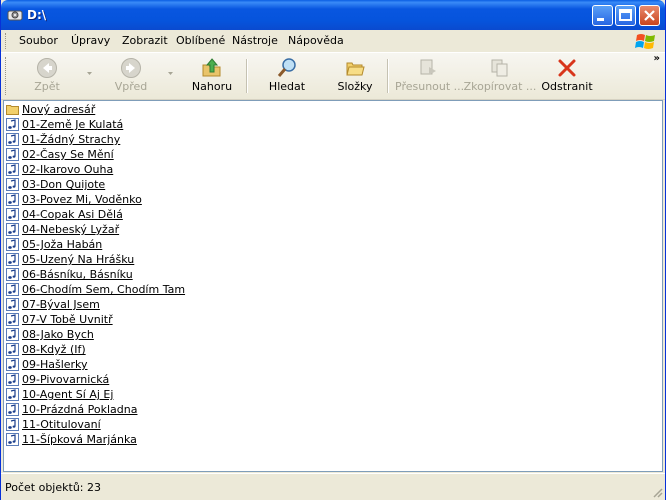 The image size is (666, 500). Describe the element at coordinates (104, 289) in the screenshot. I see `item-name: 06-Chodím Sem, Chodím Tam` at that location.